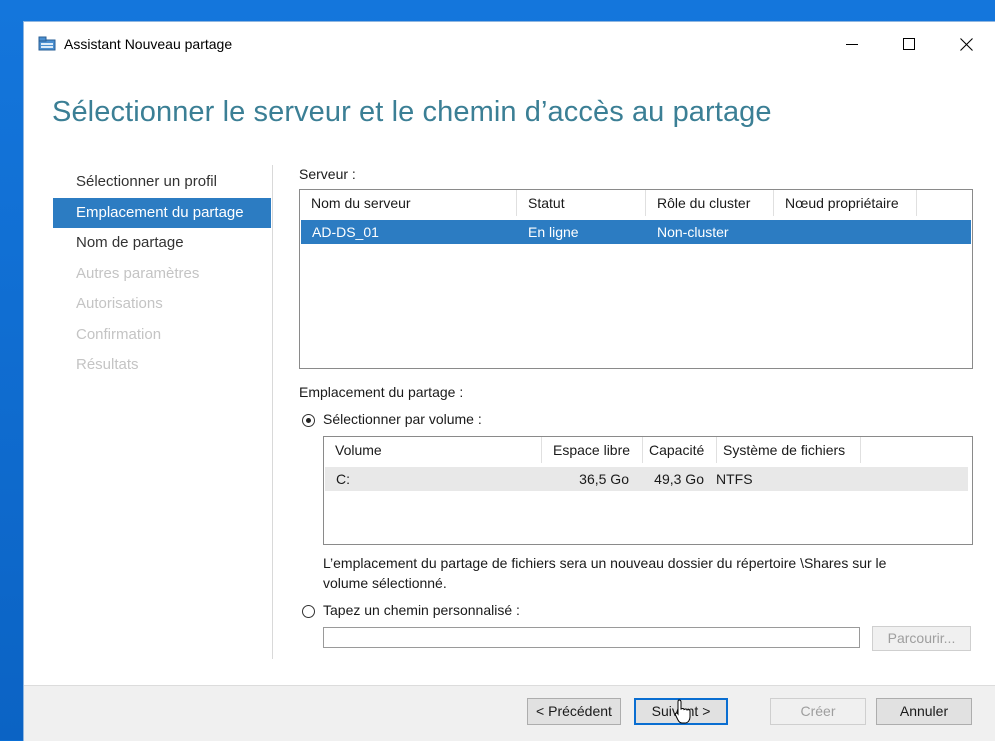 The height and width of the screenshot is (741, 995). I want to click on previous-button: < Précédent, so click(574, 711).